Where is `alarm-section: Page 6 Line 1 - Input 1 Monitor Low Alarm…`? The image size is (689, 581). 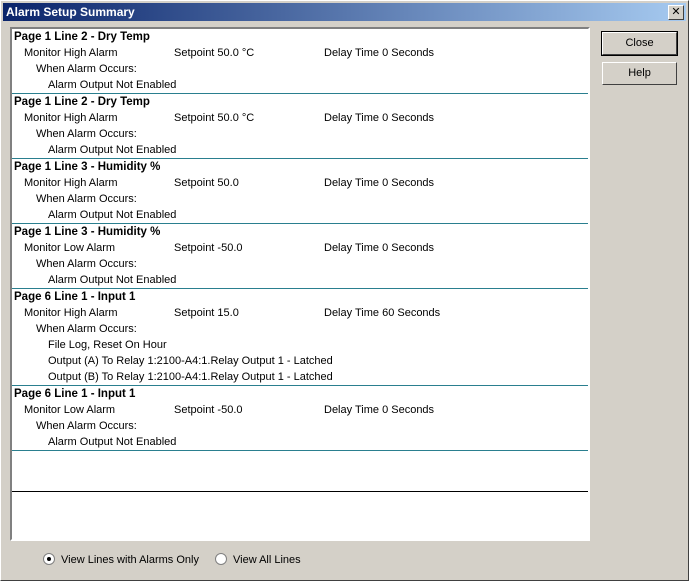 alarm-section: Page 6 Line 1 - Input 1 Monitor Low Alarm… is located at coordinates (300, 418).